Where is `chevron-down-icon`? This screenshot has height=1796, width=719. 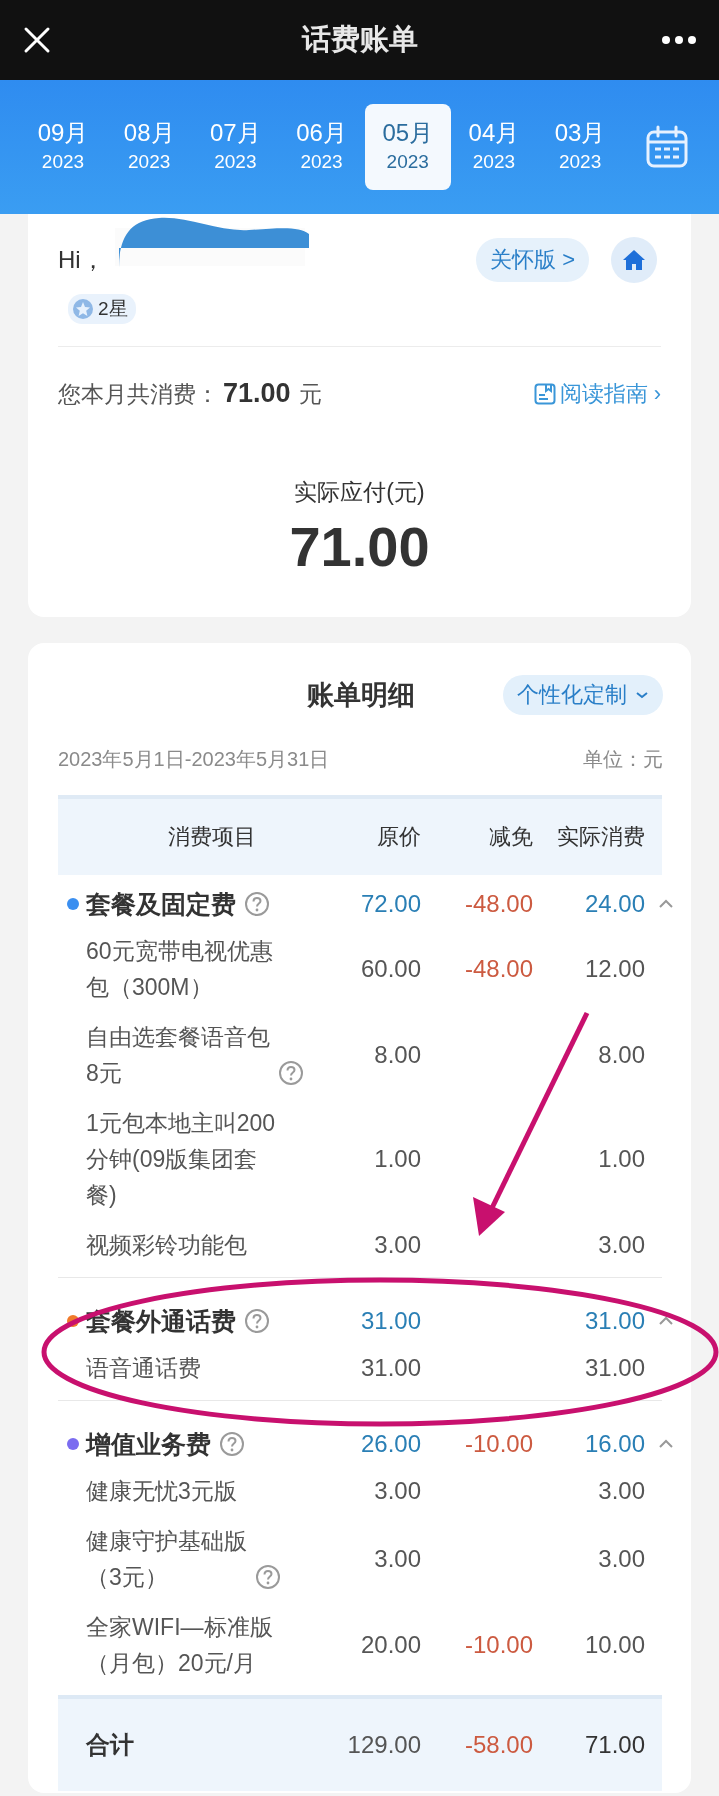
chevron-down-icon is located at coordinates (642, 695).